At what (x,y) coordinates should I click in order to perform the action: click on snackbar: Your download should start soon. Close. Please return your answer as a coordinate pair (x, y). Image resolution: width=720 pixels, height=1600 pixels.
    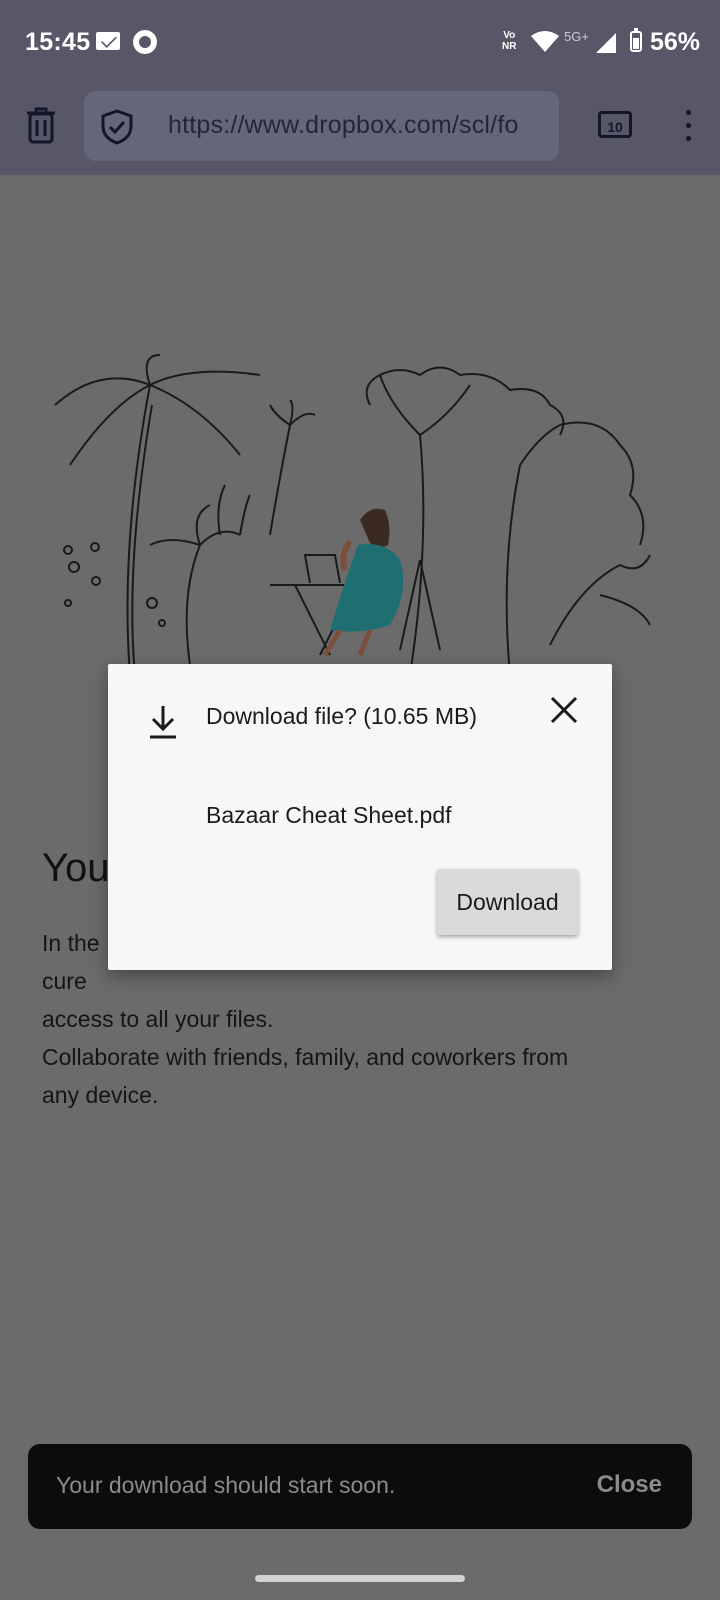
    Looking at the image, I should click on (360, 1486).